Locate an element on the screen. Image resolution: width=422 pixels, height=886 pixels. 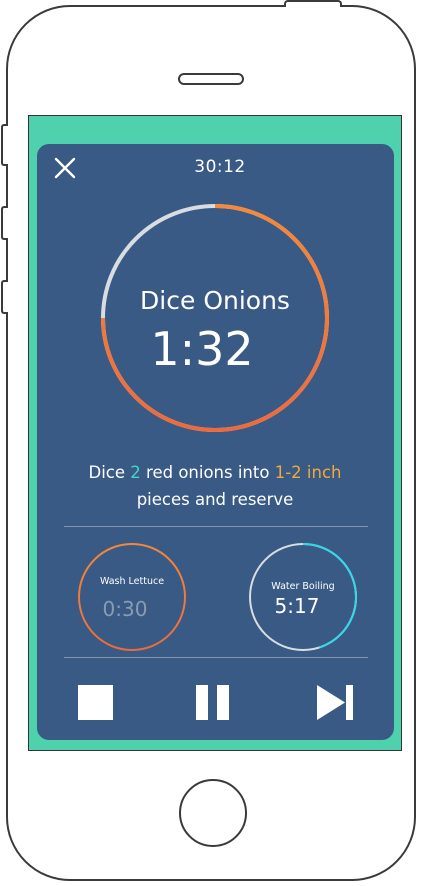
pause-icon is located at coordinates (212, 702).